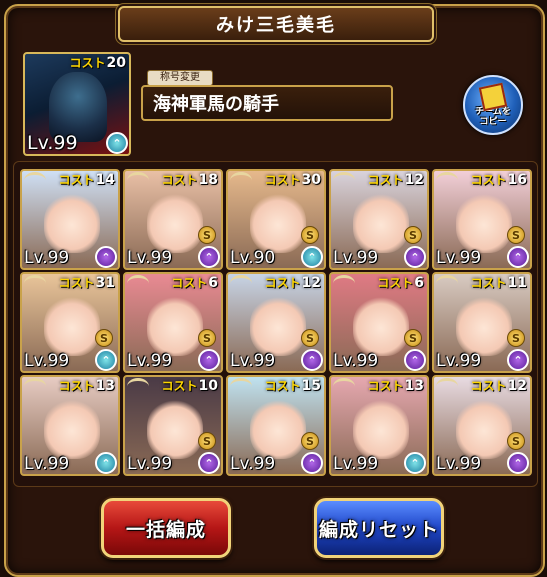  I want to click on unit-cost-value: 10, so click(208, 386).